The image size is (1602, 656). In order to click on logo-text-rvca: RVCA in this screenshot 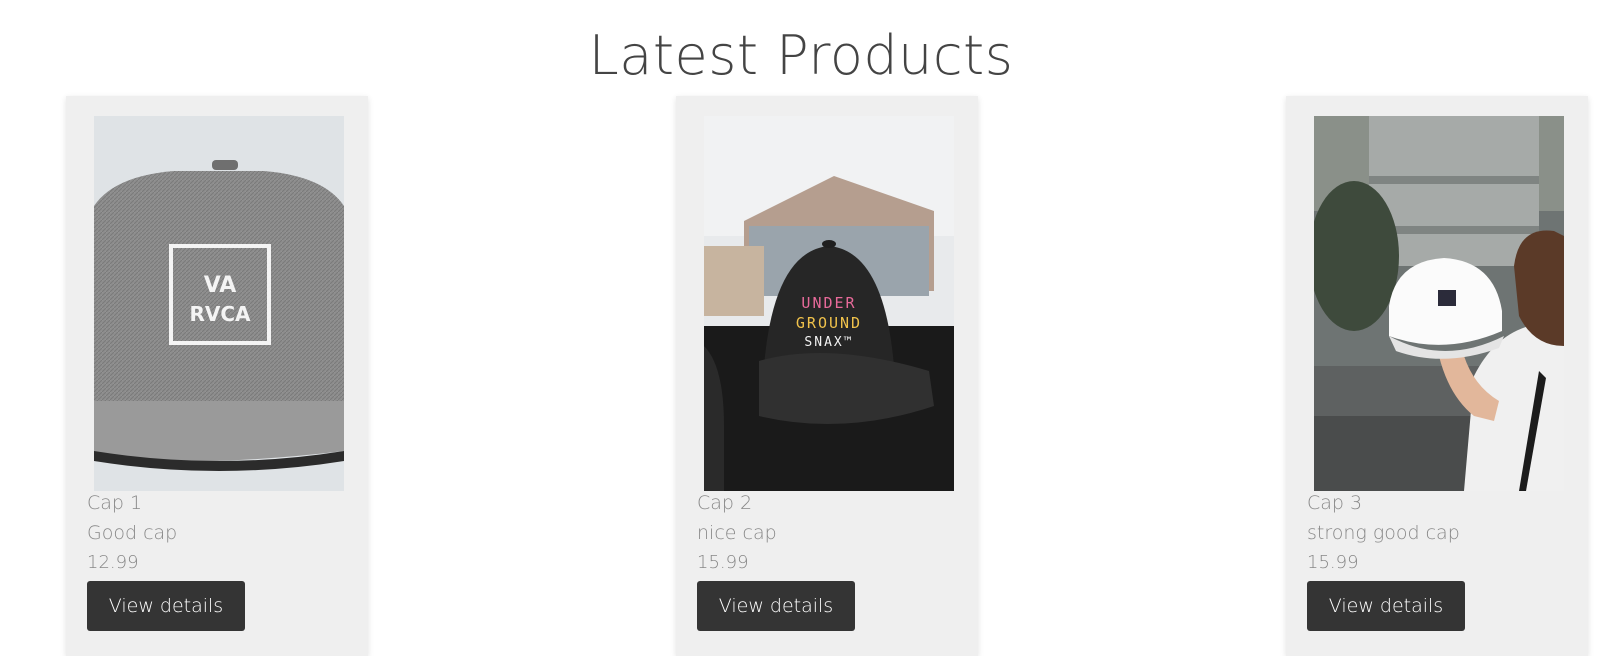, I will do `click(220, 314)`.